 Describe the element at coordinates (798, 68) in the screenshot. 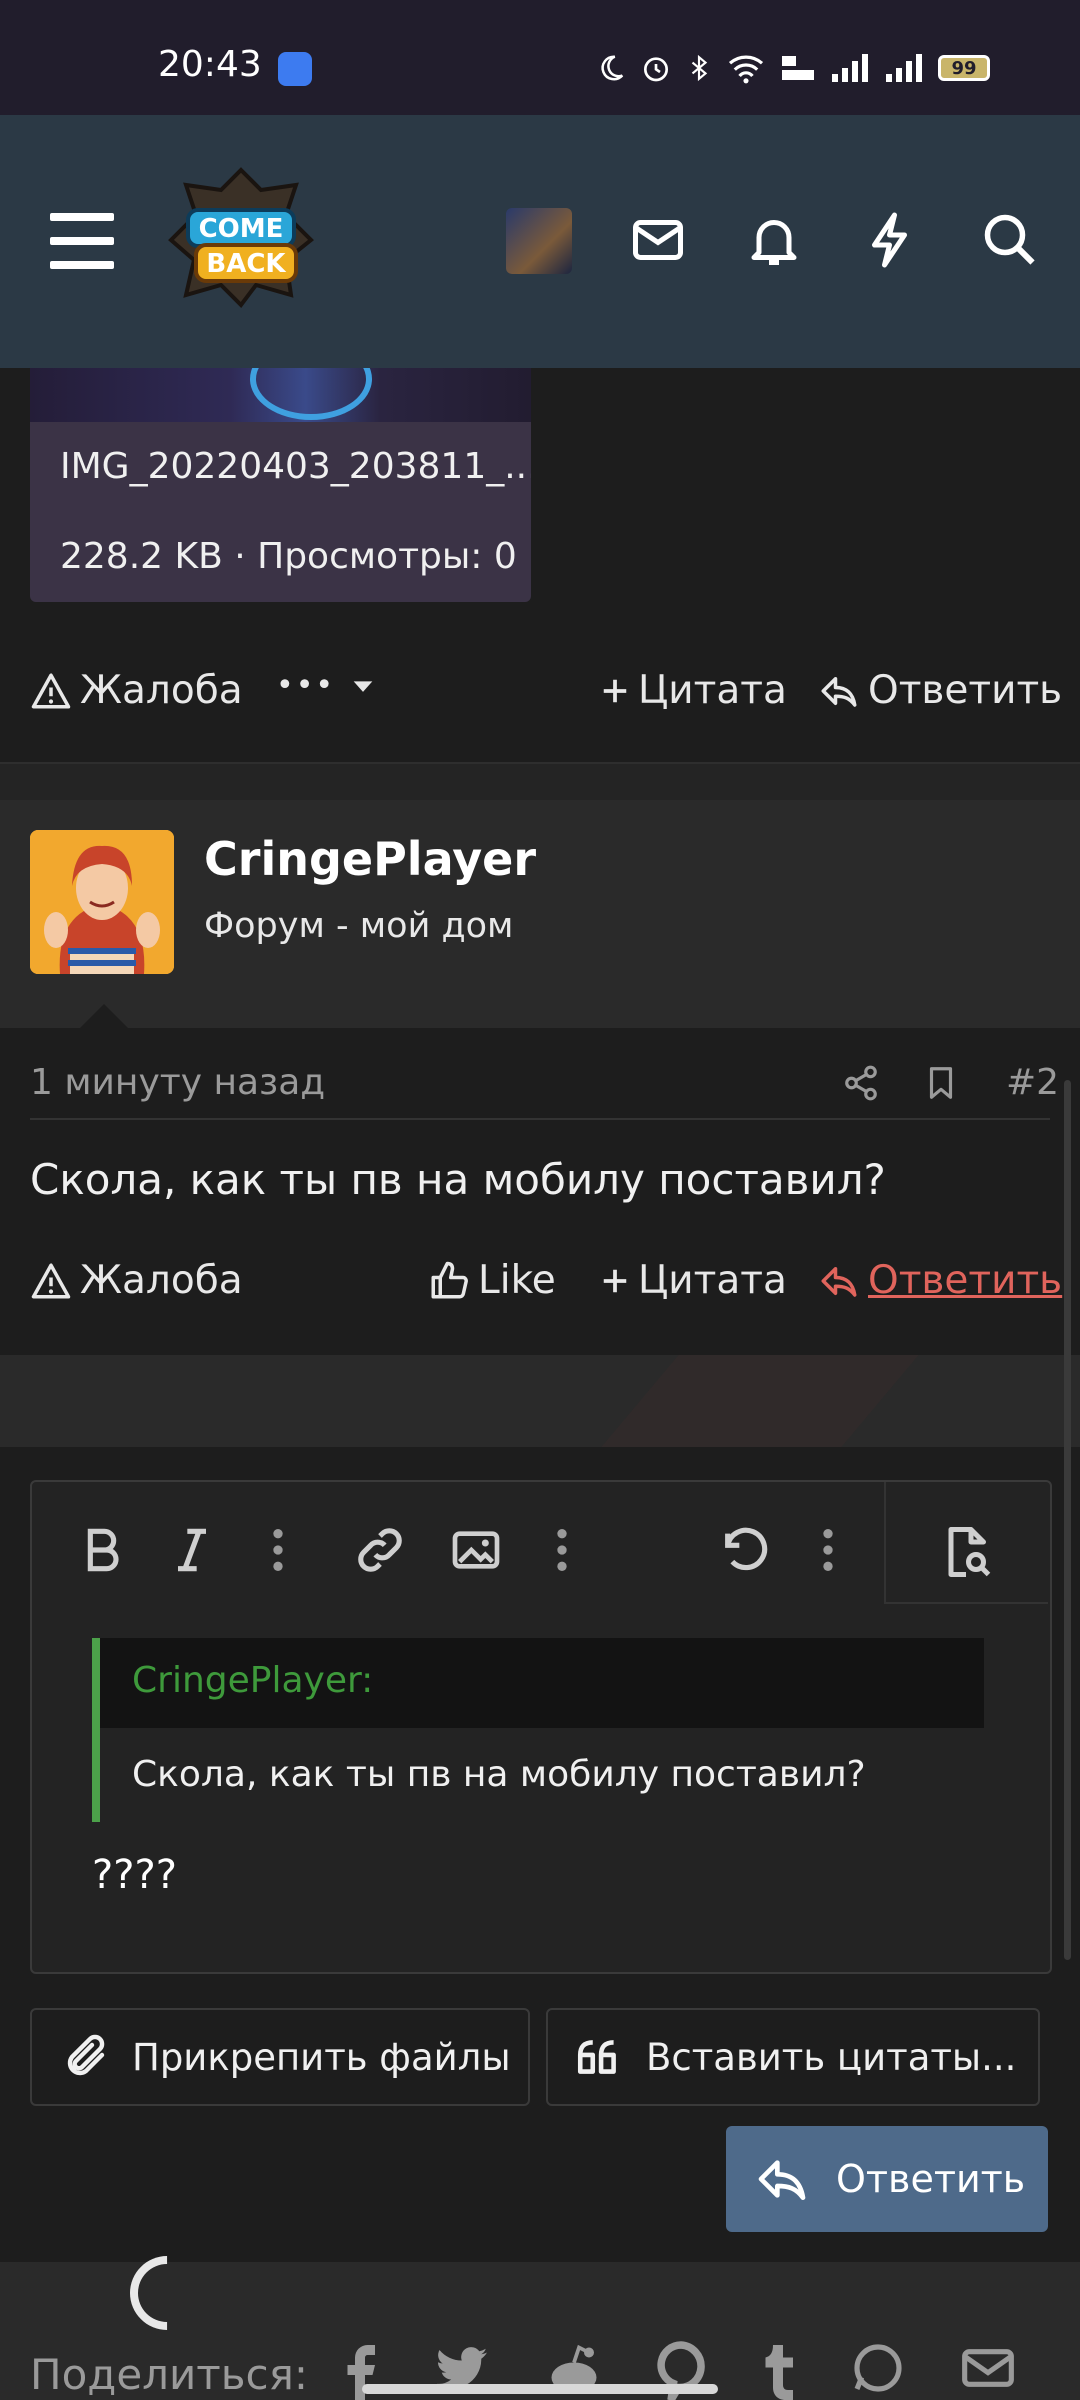

I see `volte-icon` at that location.